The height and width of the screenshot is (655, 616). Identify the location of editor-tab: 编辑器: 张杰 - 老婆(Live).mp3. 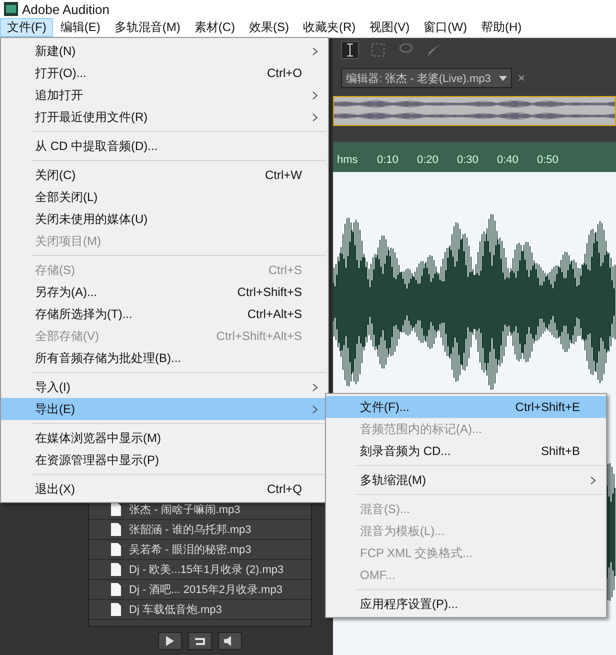
(426, 78).